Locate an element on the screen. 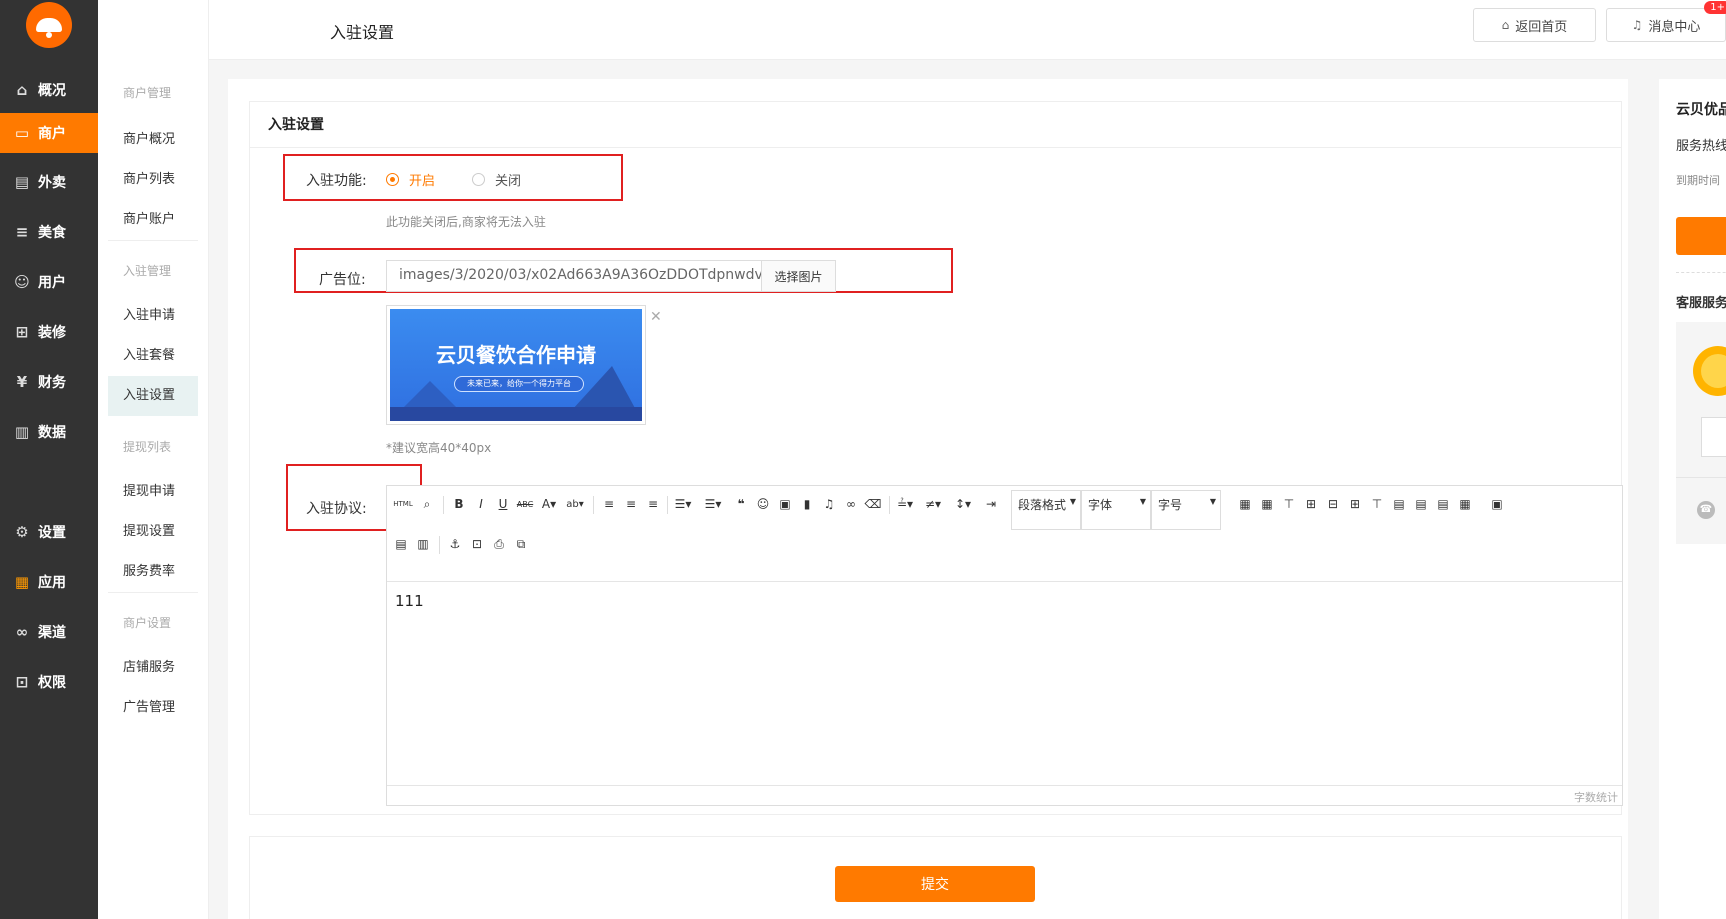 This screenshot has width=1726, height=919. font-color-icon: A▾ is located at coordinates (549, 504).